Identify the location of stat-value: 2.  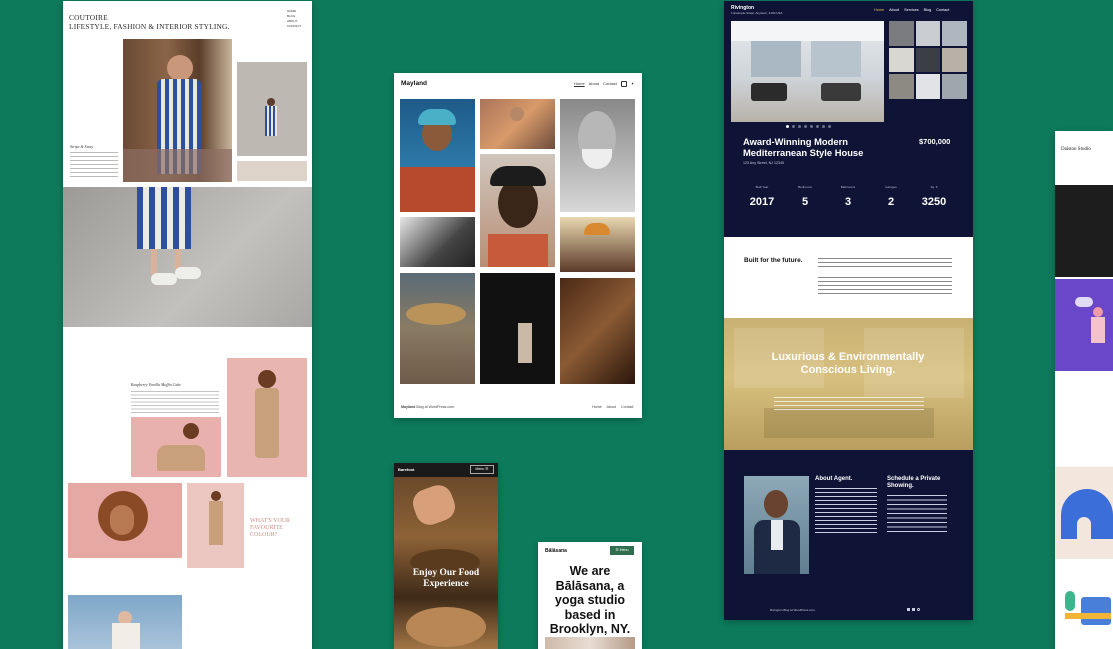
(891, 202).